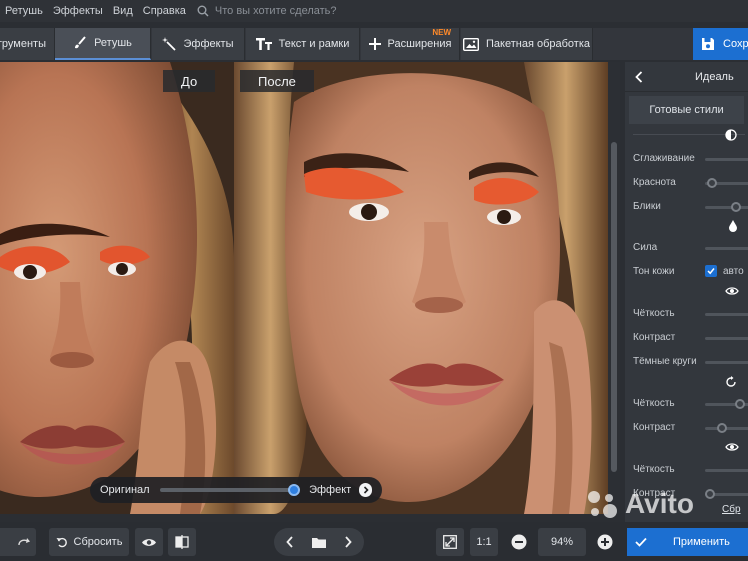 This screenshot has height=561, width=748. What do you see at coordinates (665, 361) in the screenshot?
I see `dark-circles-label: Тёмные круги` at bounding box center [665, 361].